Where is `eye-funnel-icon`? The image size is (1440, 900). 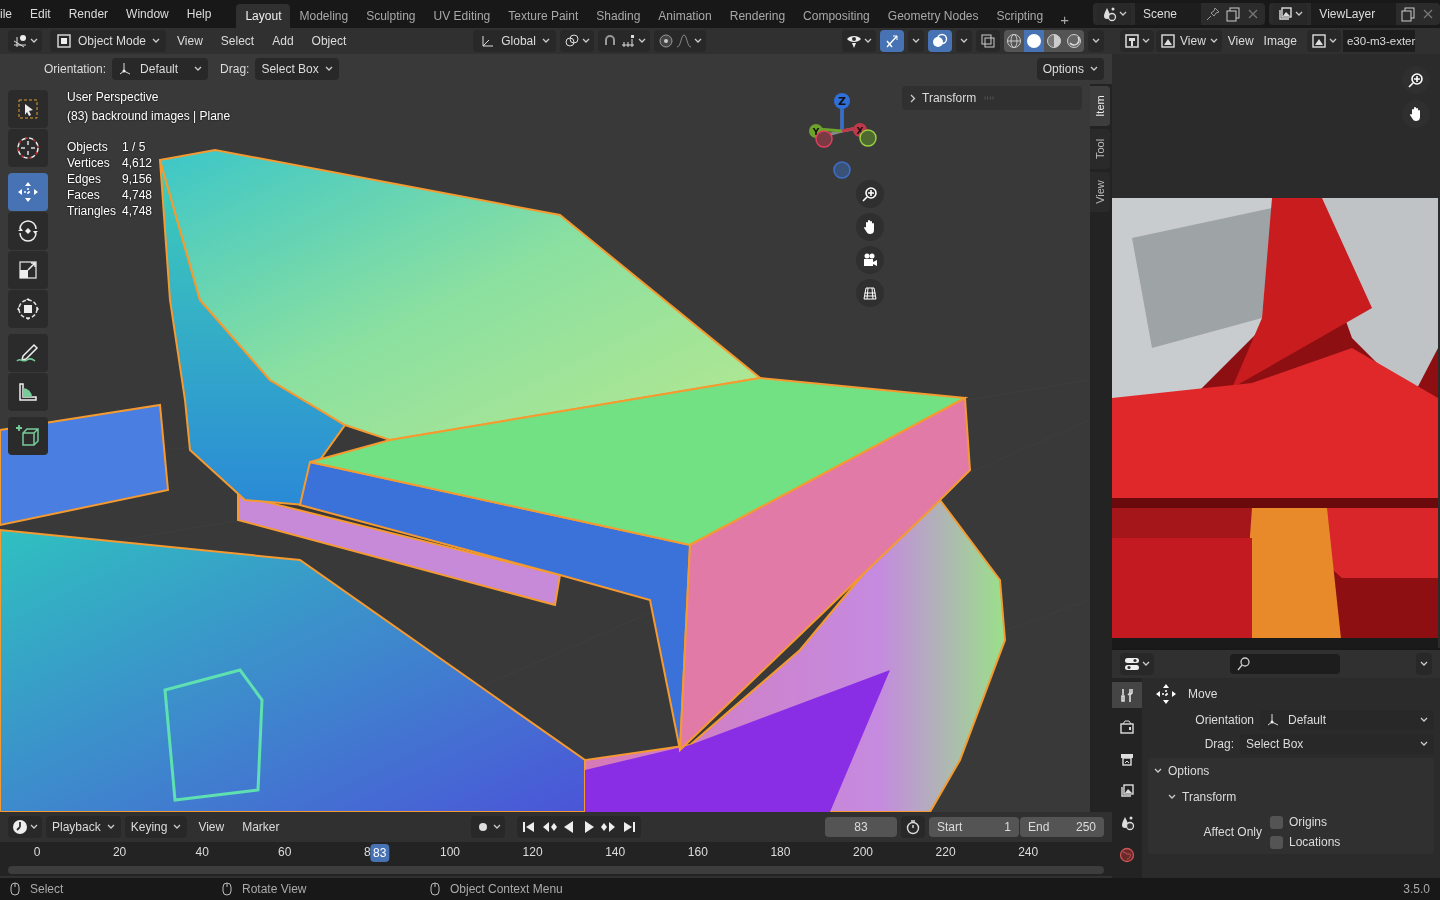
eye-funnel-icon is located at coordinates (854, 41).